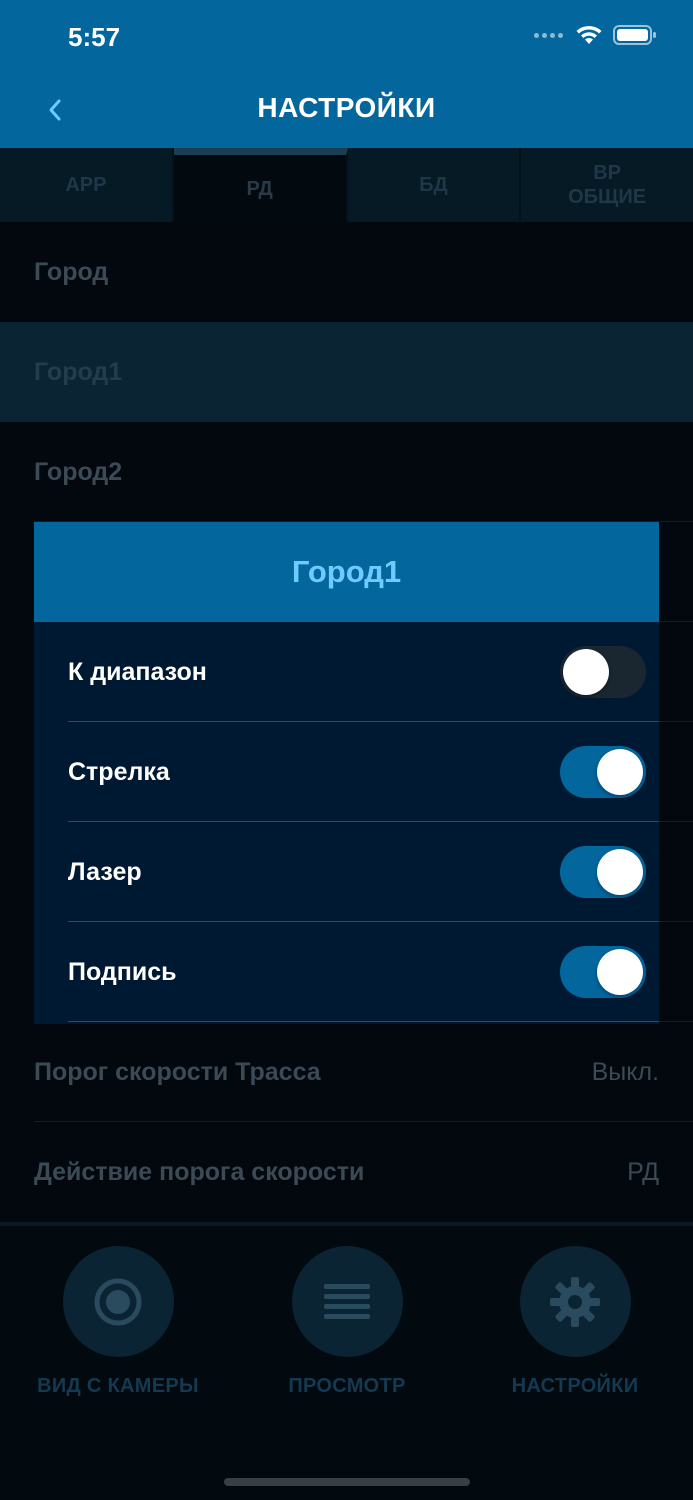  I want to click on list-item-speed-threshold-action: Действие порога скорости РД, so click(346, 1172).